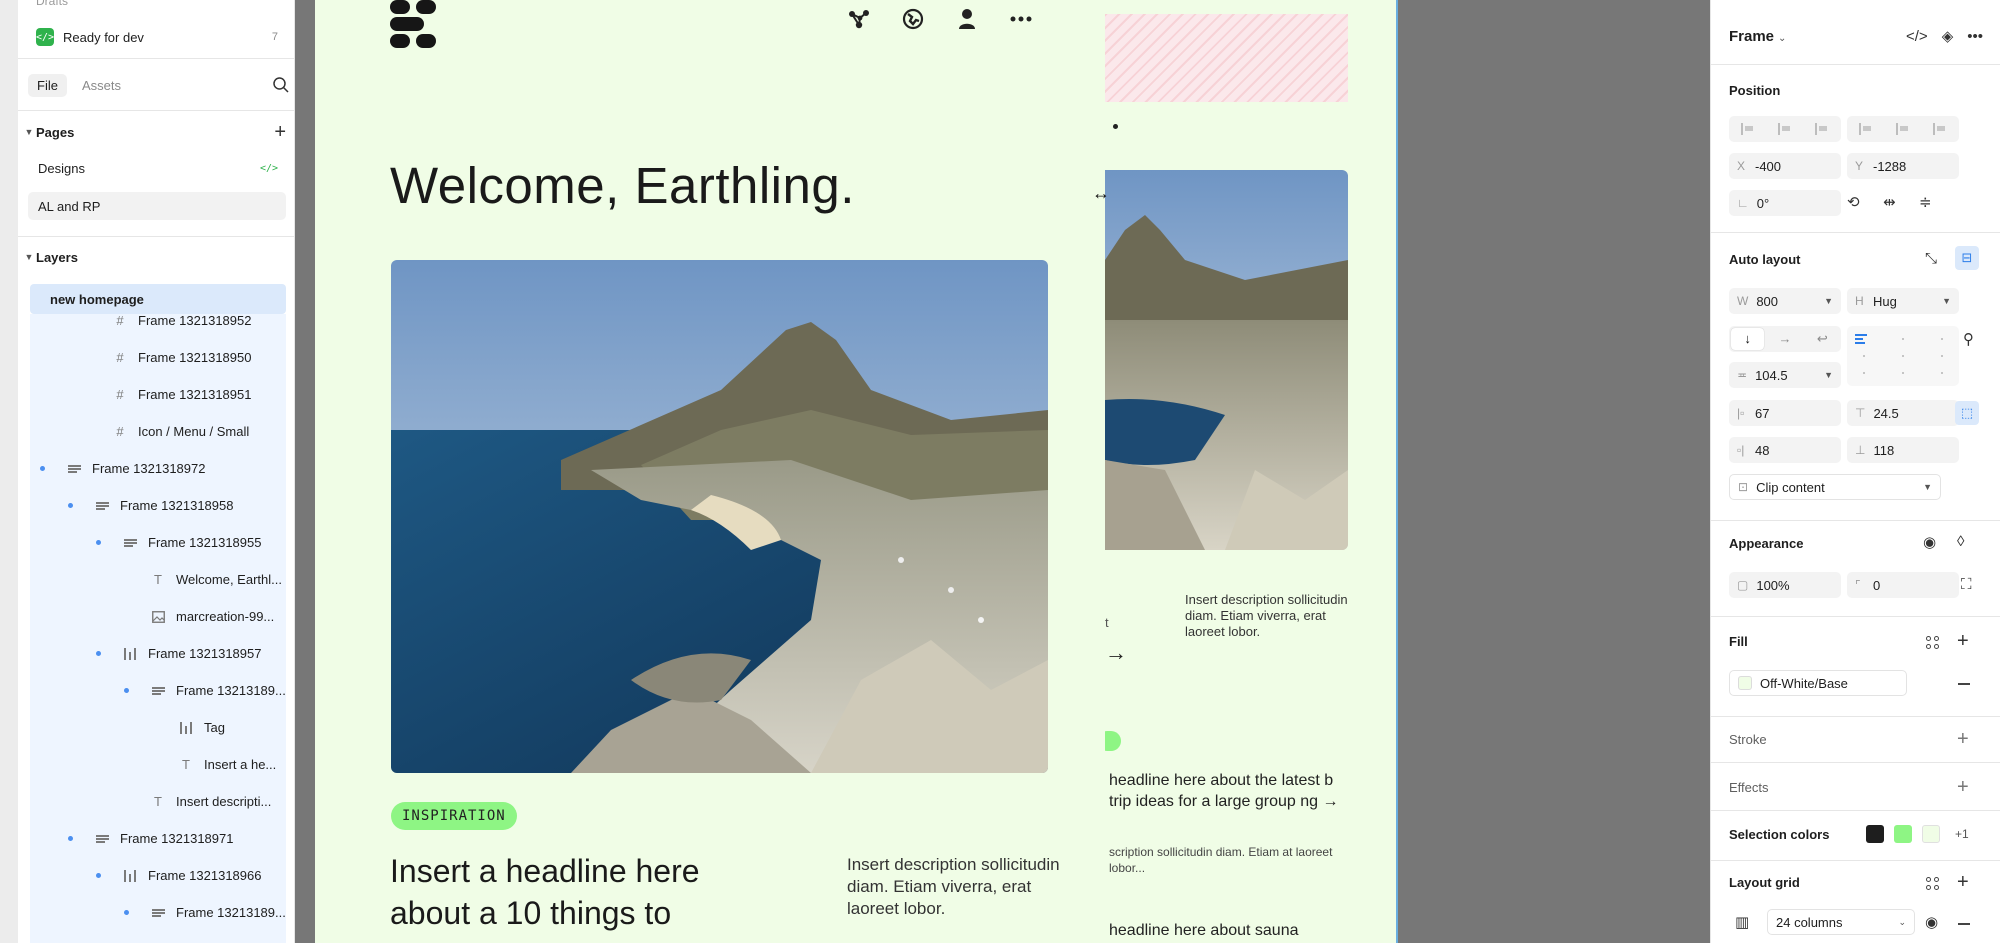  I want to click on more-icon, so click(1021, 19).